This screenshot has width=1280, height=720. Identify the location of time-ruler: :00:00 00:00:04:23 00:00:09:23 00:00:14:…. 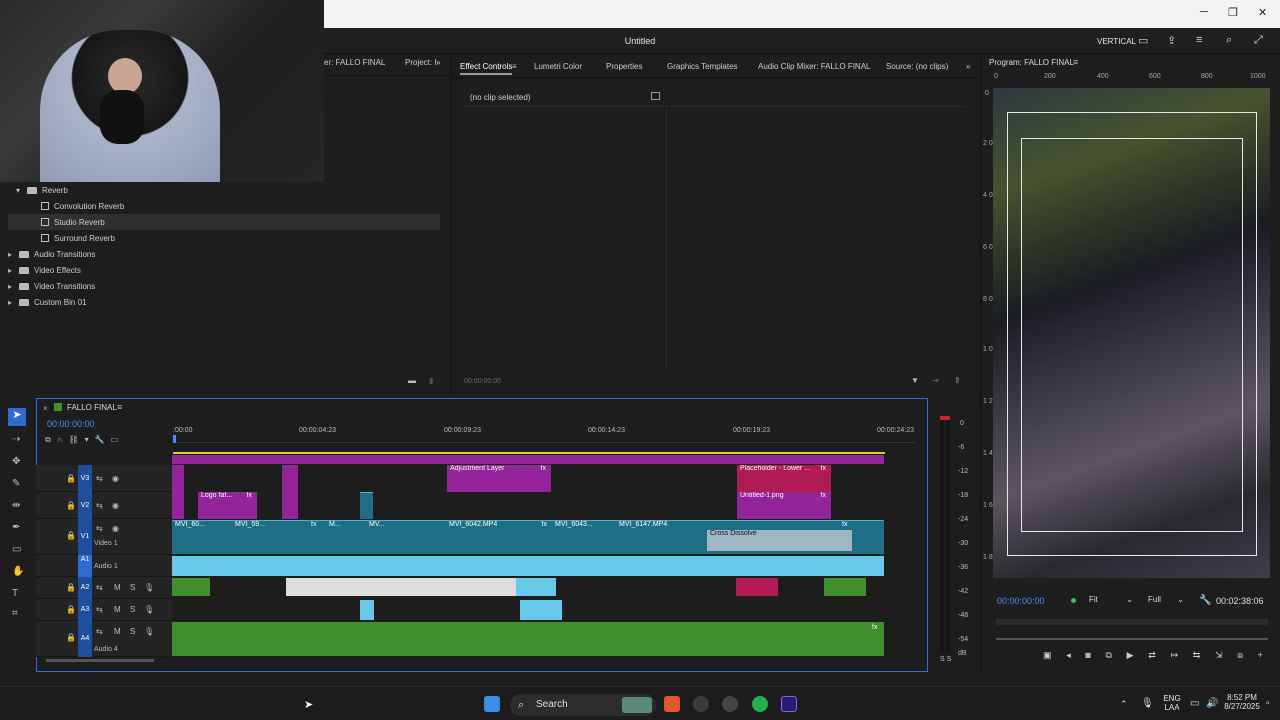
(544, 433).